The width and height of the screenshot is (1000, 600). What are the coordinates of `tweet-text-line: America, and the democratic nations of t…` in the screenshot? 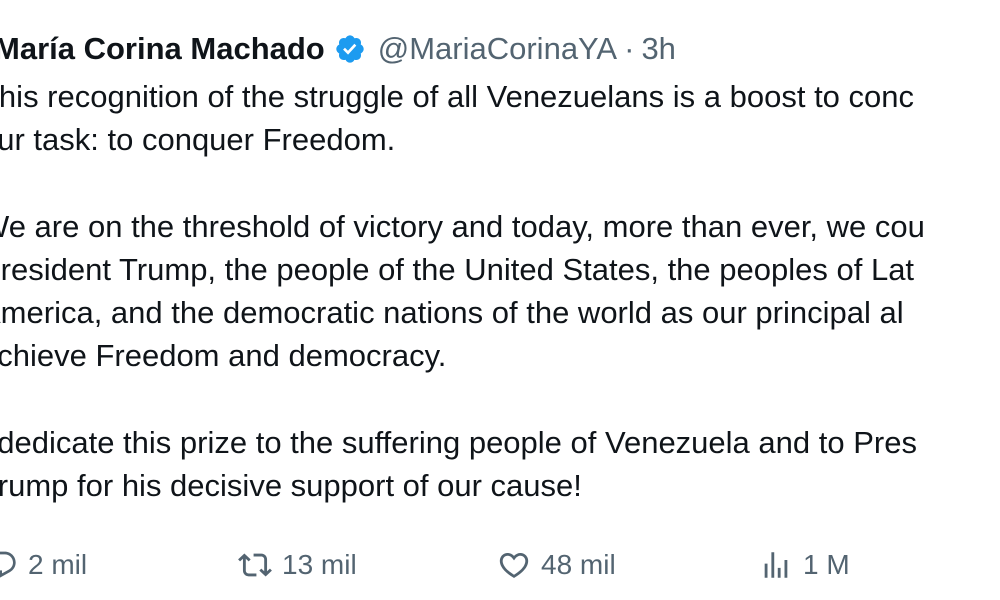 It's located at (452, 312).